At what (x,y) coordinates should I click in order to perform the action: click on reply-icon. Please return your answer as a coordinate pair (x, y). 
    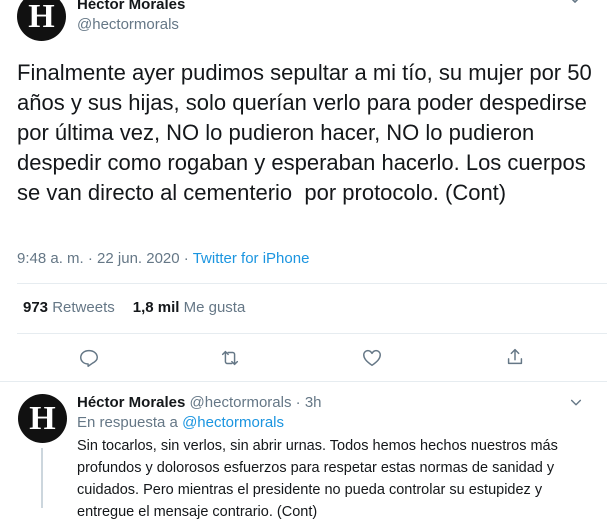
    Looking at the image, I should click on (89, 358).